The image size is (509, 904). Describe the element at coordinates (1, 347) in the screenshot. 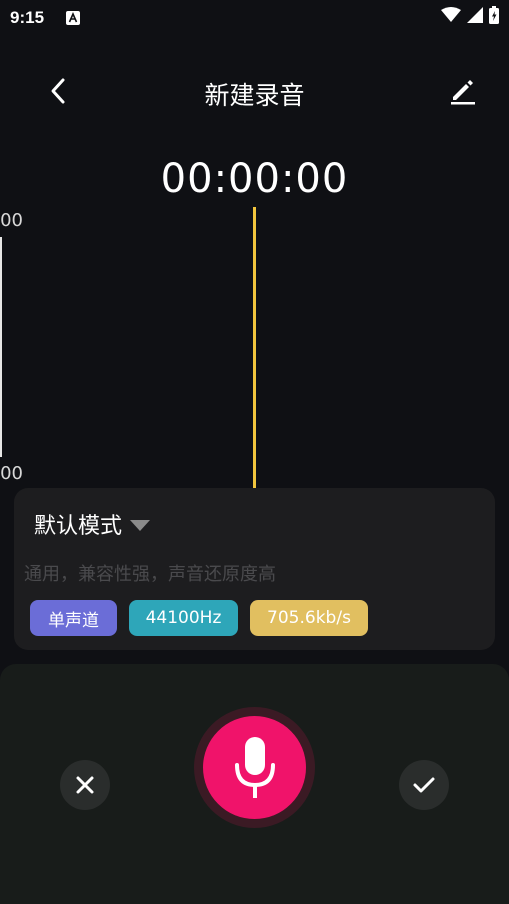

I see `ruler-line` at that location.